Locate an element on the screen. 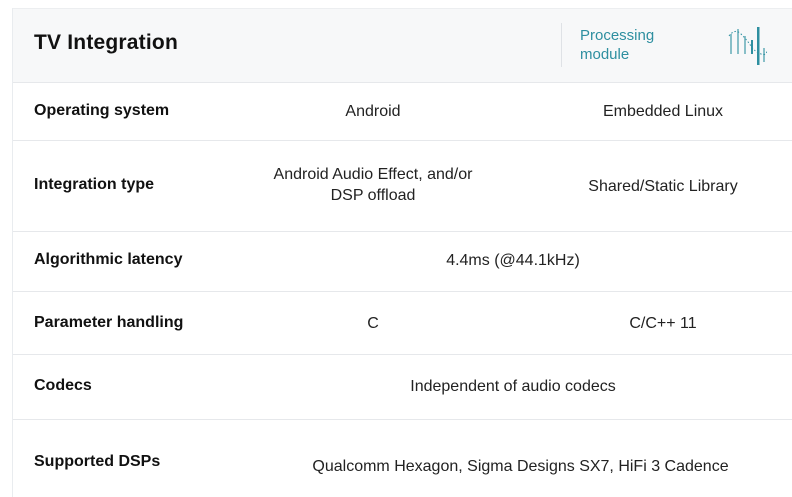 This screenshot has width=792, height=497. cell-embedded-linux: Shared/Static Library is located at coordinates (663, 186).